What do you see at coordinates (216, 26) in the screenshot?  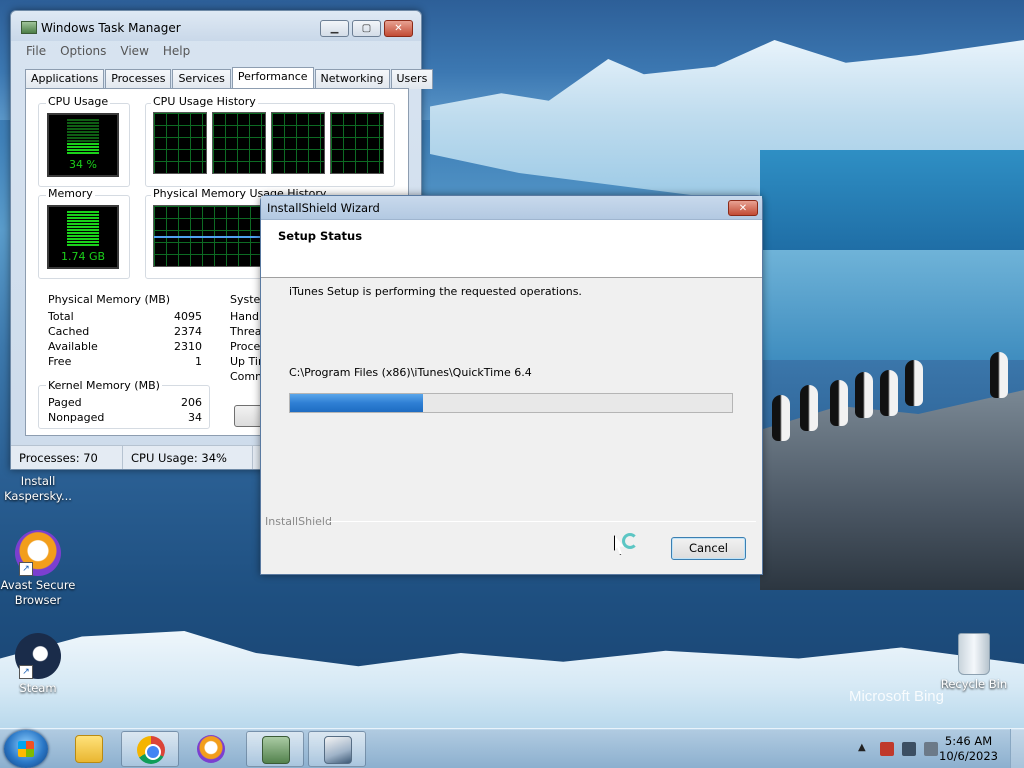 I see `task-manager-titlebar: Windows Task Manager ▁ ▢ ✕` at bounding box center [216, 26].